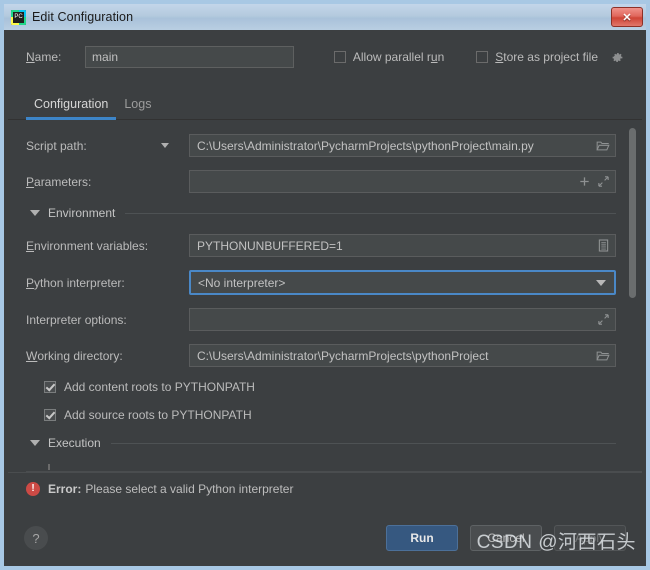  What do you see at coordinates (332, 467) in the screenshot?
I see `clipped-checkbox-row` at bounding box center [332, 467].